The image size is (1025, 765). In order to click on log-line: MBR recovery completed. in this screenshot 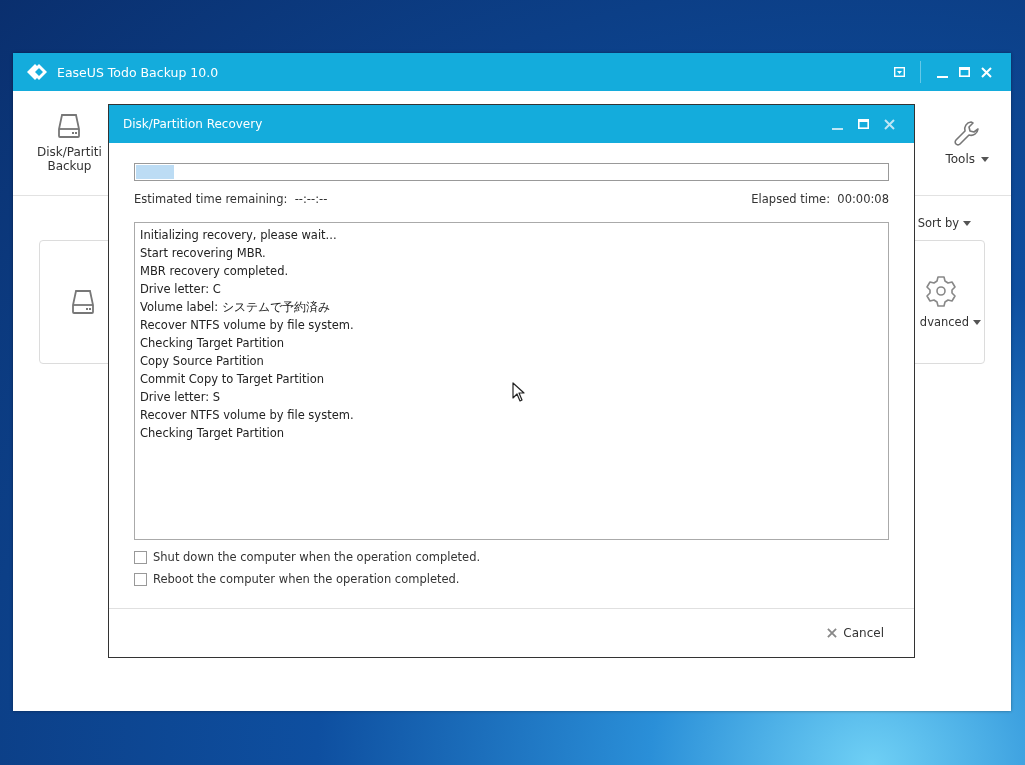, I will do `click(214, 271)`.